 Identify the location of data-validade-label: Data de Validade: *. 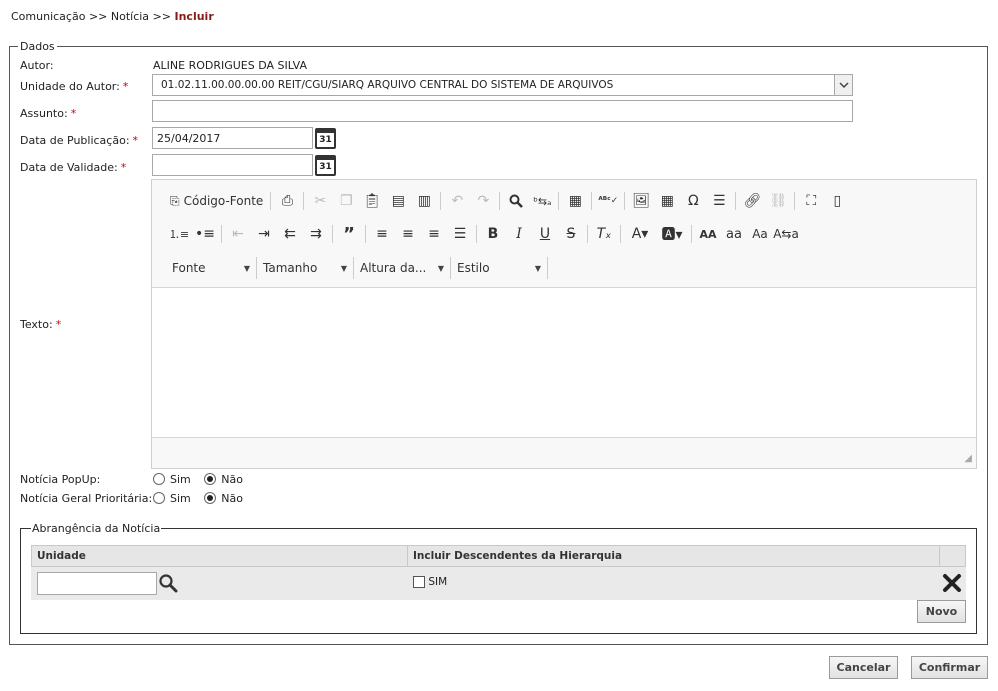
(73, 167).